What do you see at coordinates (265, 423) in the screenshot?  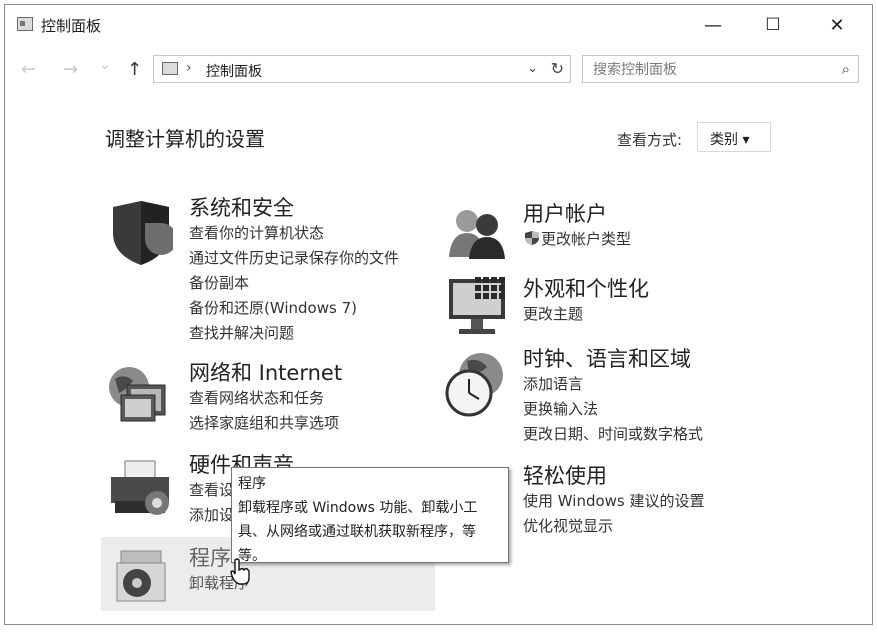 I see `link-homegroup: 选择家庭组和共享选项` at bounding box center [265, 423].